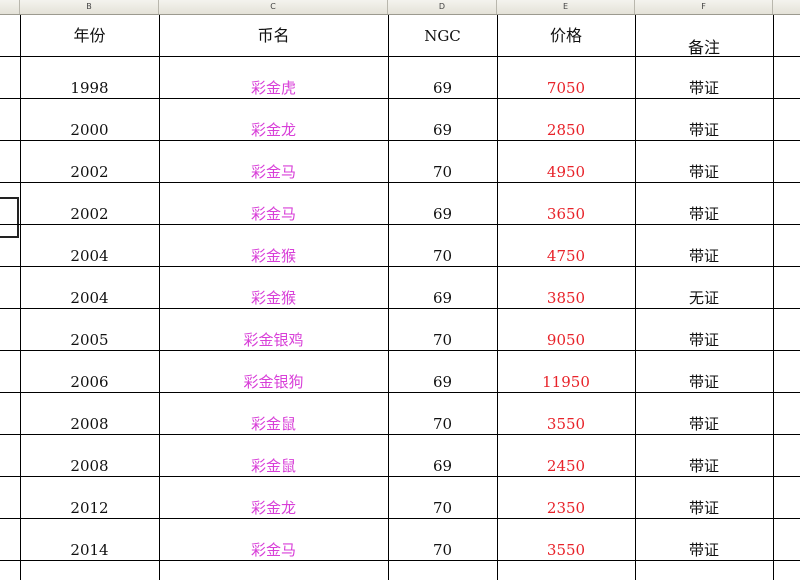 The image size is (800, 580). What do you see at coordinates (566, 36) in the screenshot?
I see `header-price: 价格` at bounding box center [566, 36].